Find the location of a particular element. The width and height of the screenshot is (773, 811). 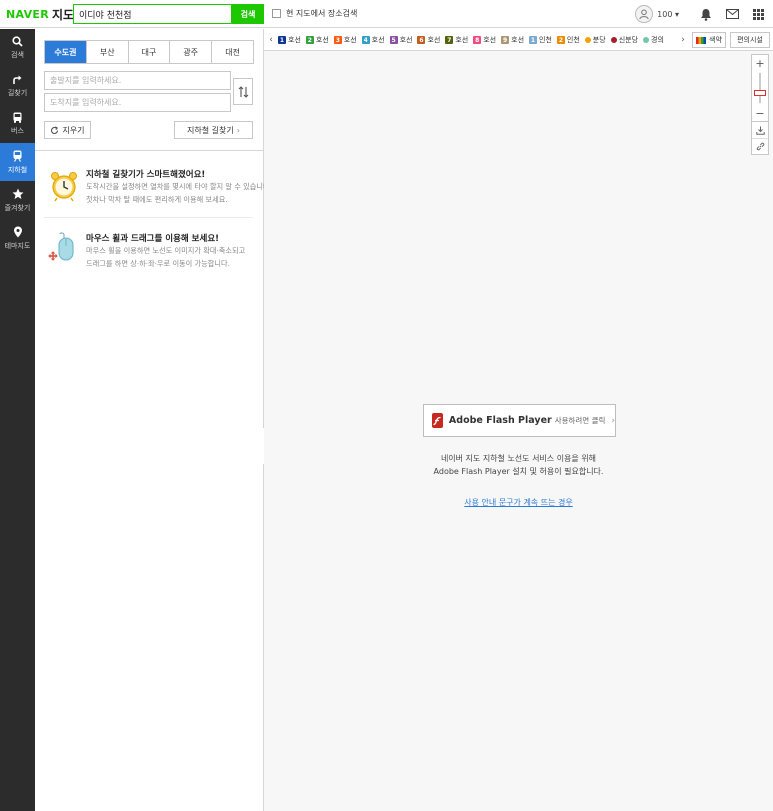

pin-icon is located at coordinates (17, 231).